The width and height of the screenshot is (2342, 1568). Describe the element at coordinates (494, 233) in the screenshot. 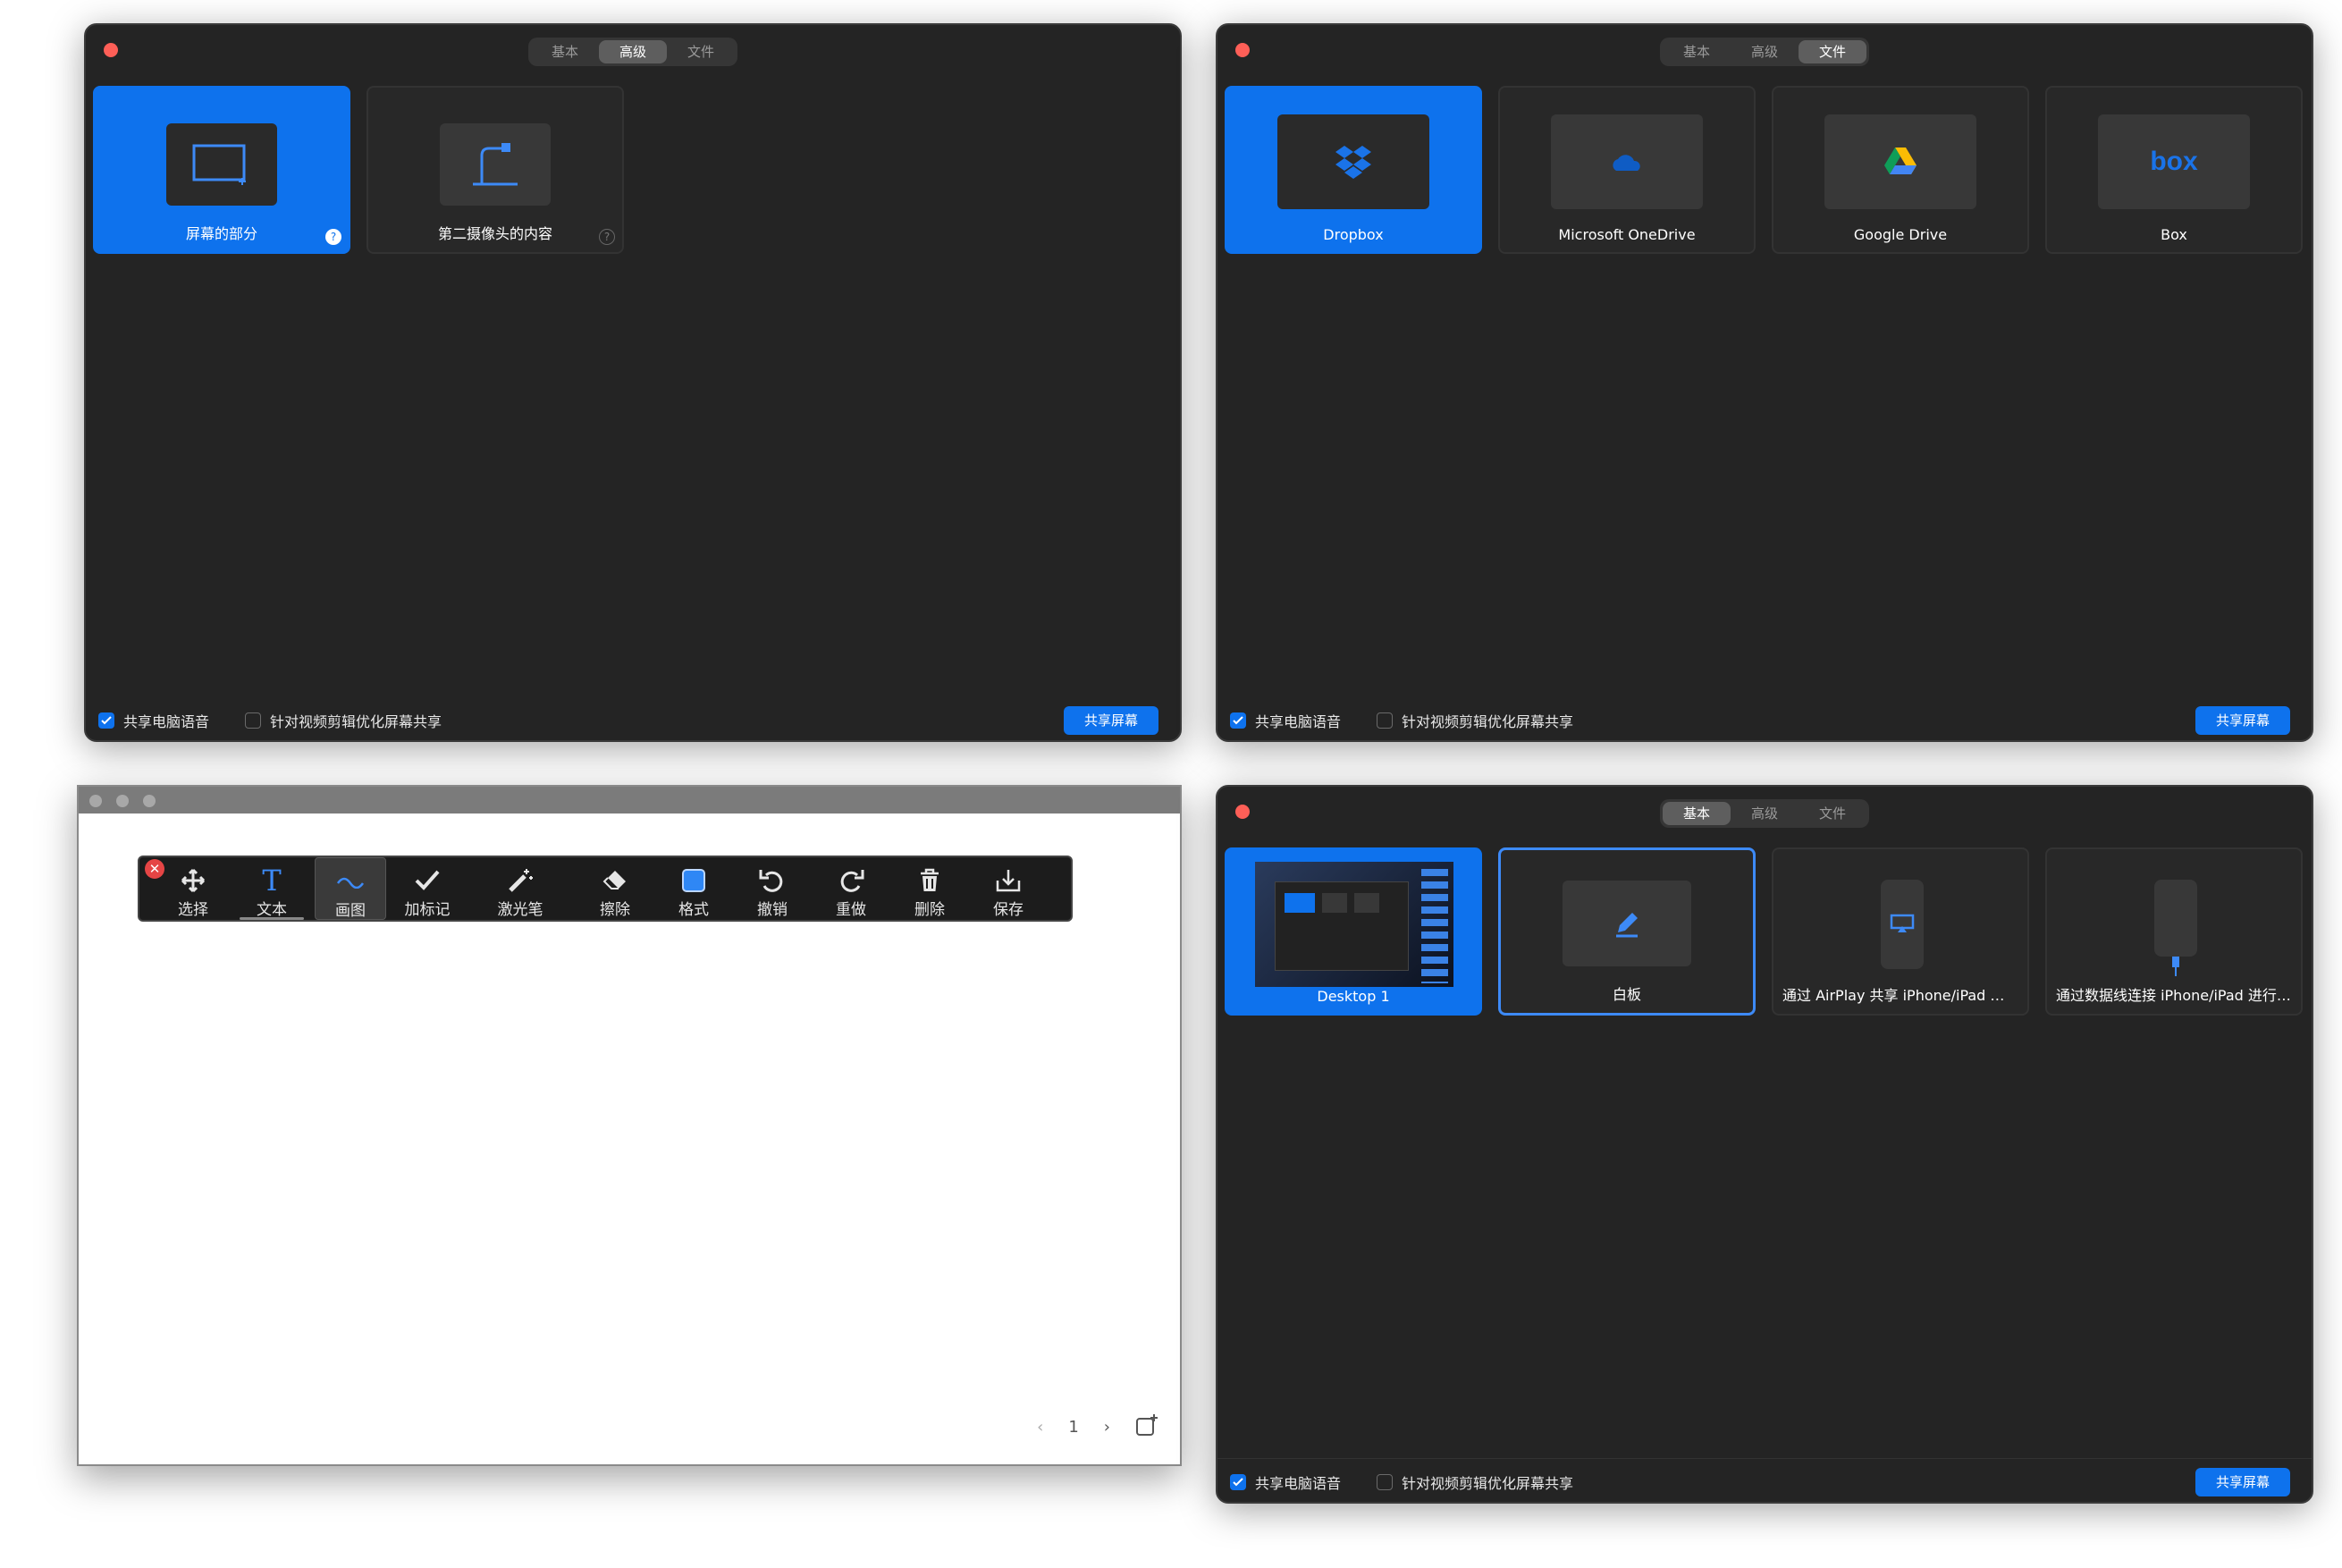

I see `card-label: 第二摄像头的内容` at that location.